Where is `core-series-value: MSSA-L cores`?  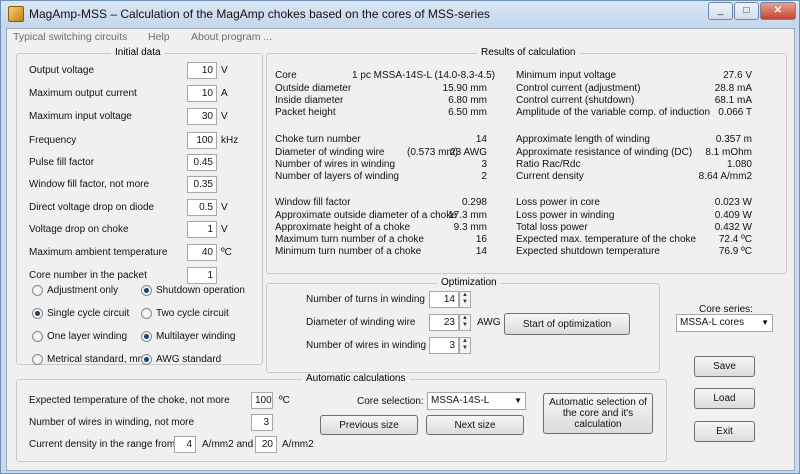
core-series-value: MSSA-L cores is located at coordinates (712, 322).